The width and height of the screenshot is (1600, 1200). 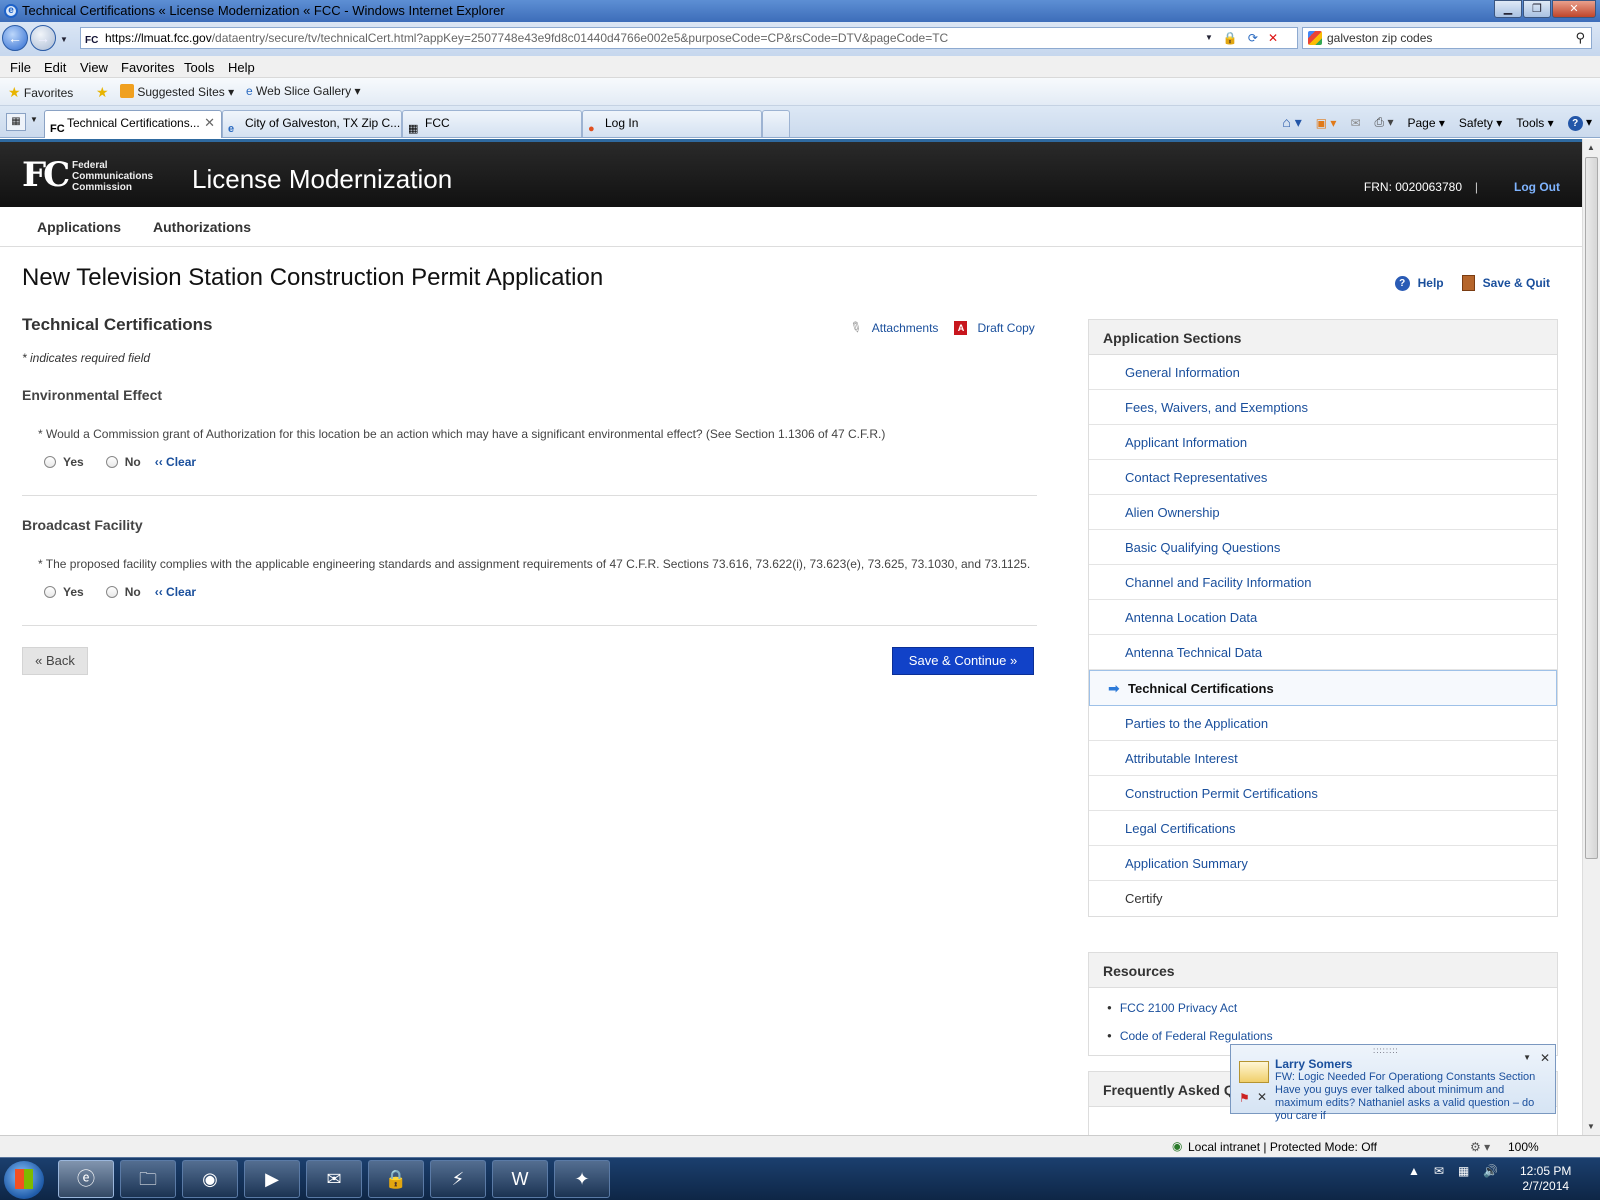 I want to click on stop-icon: ✕, so click(x=1273, y=38).